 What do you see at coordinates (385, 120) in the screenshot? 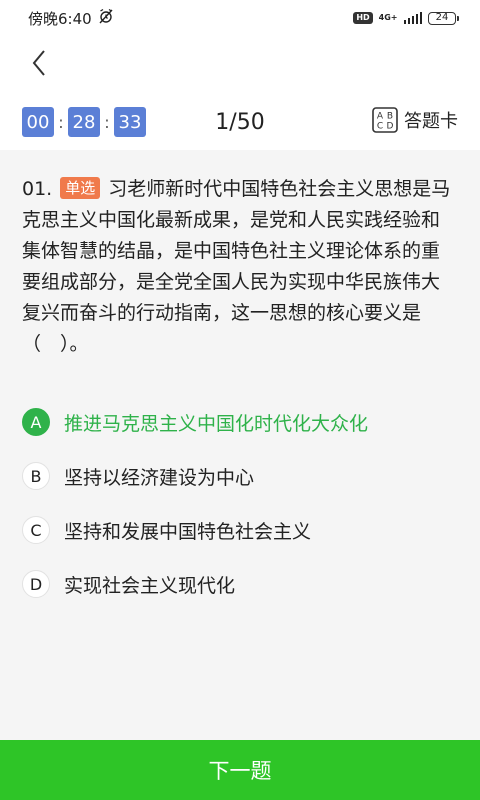
I see `answer-sheet-icon: A B C D` at bounding box center [385, 120].